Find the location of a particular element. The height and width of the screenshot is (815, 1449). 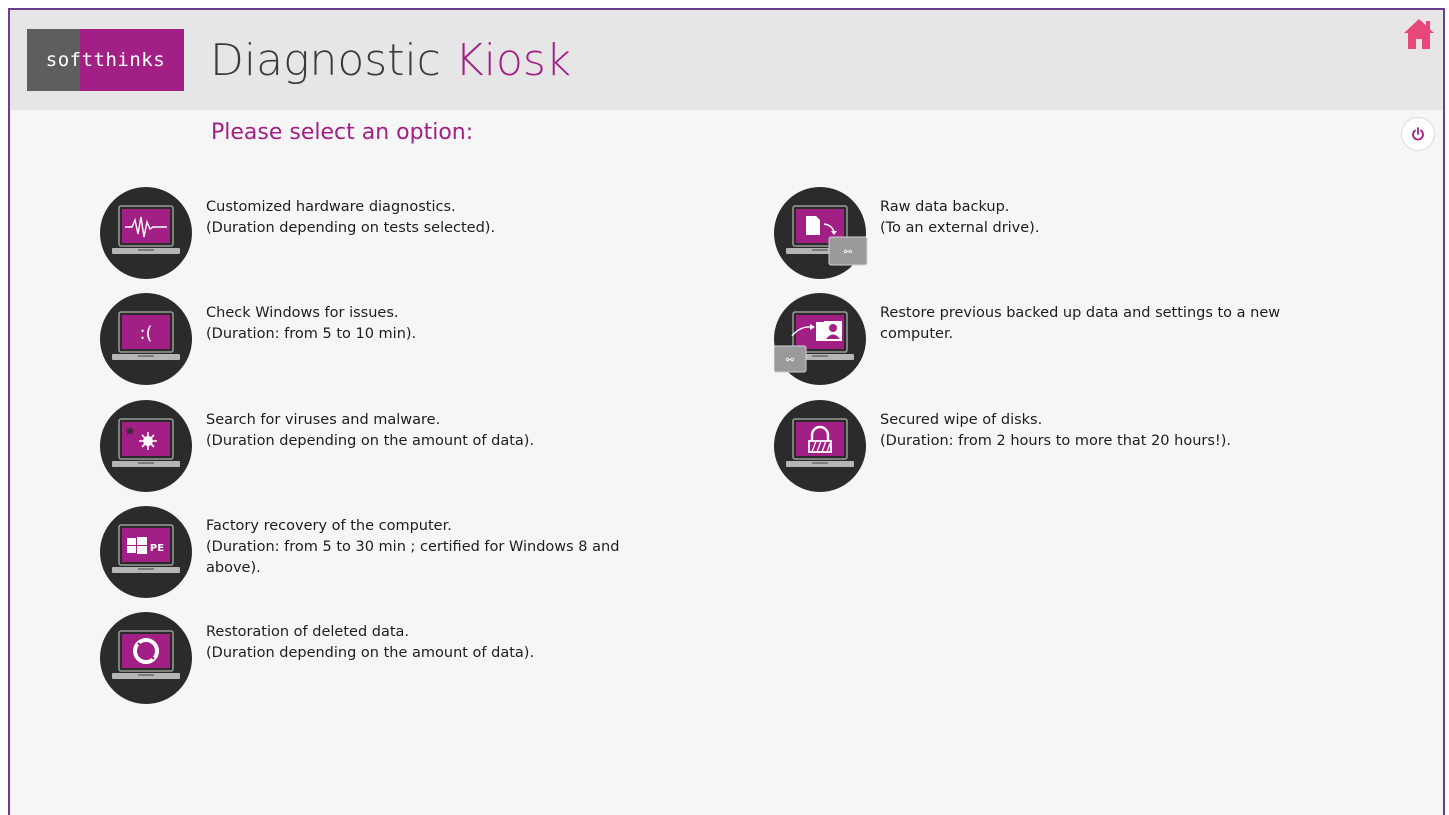

power-icon is located at coordinates (1418, 134).